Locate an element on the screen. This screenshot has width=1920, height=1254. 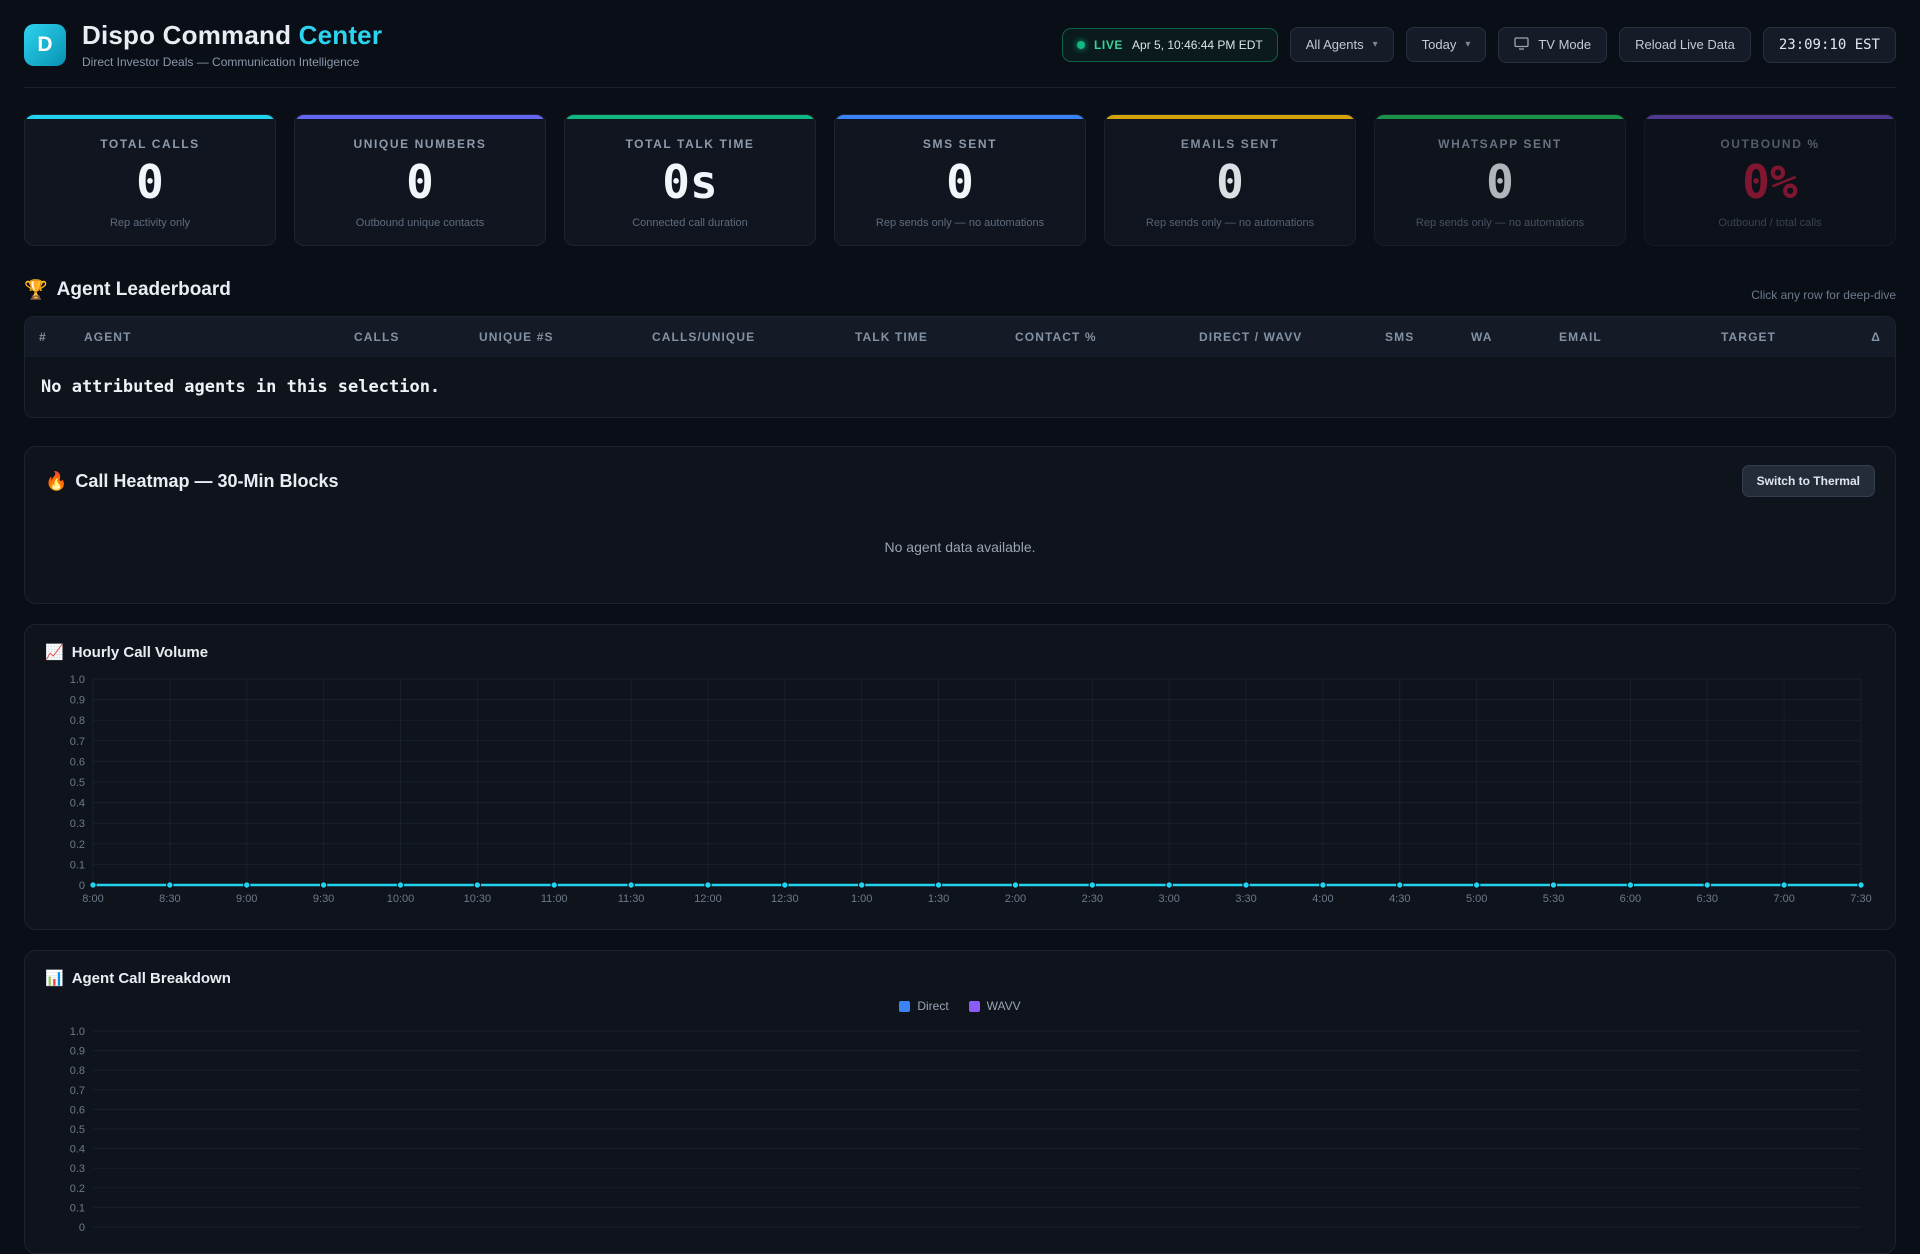
kpi-subtext: Connected call duration is located at coordinates (690, 223).